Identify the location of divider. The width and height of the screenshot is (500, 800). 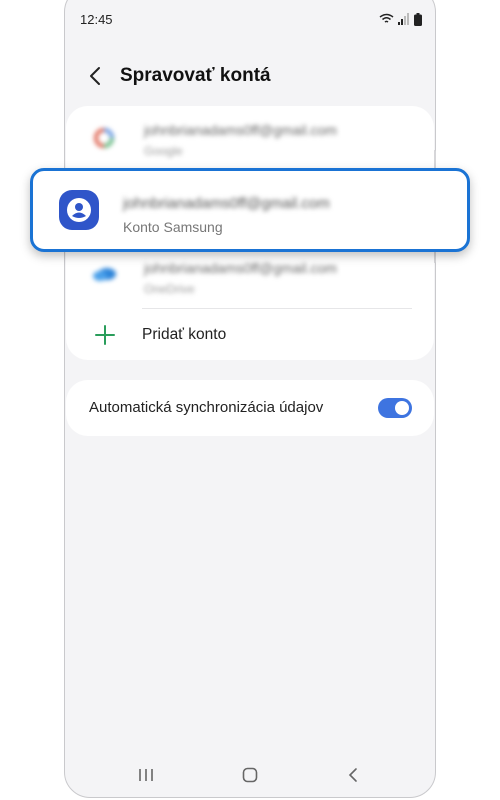
(277, 308).